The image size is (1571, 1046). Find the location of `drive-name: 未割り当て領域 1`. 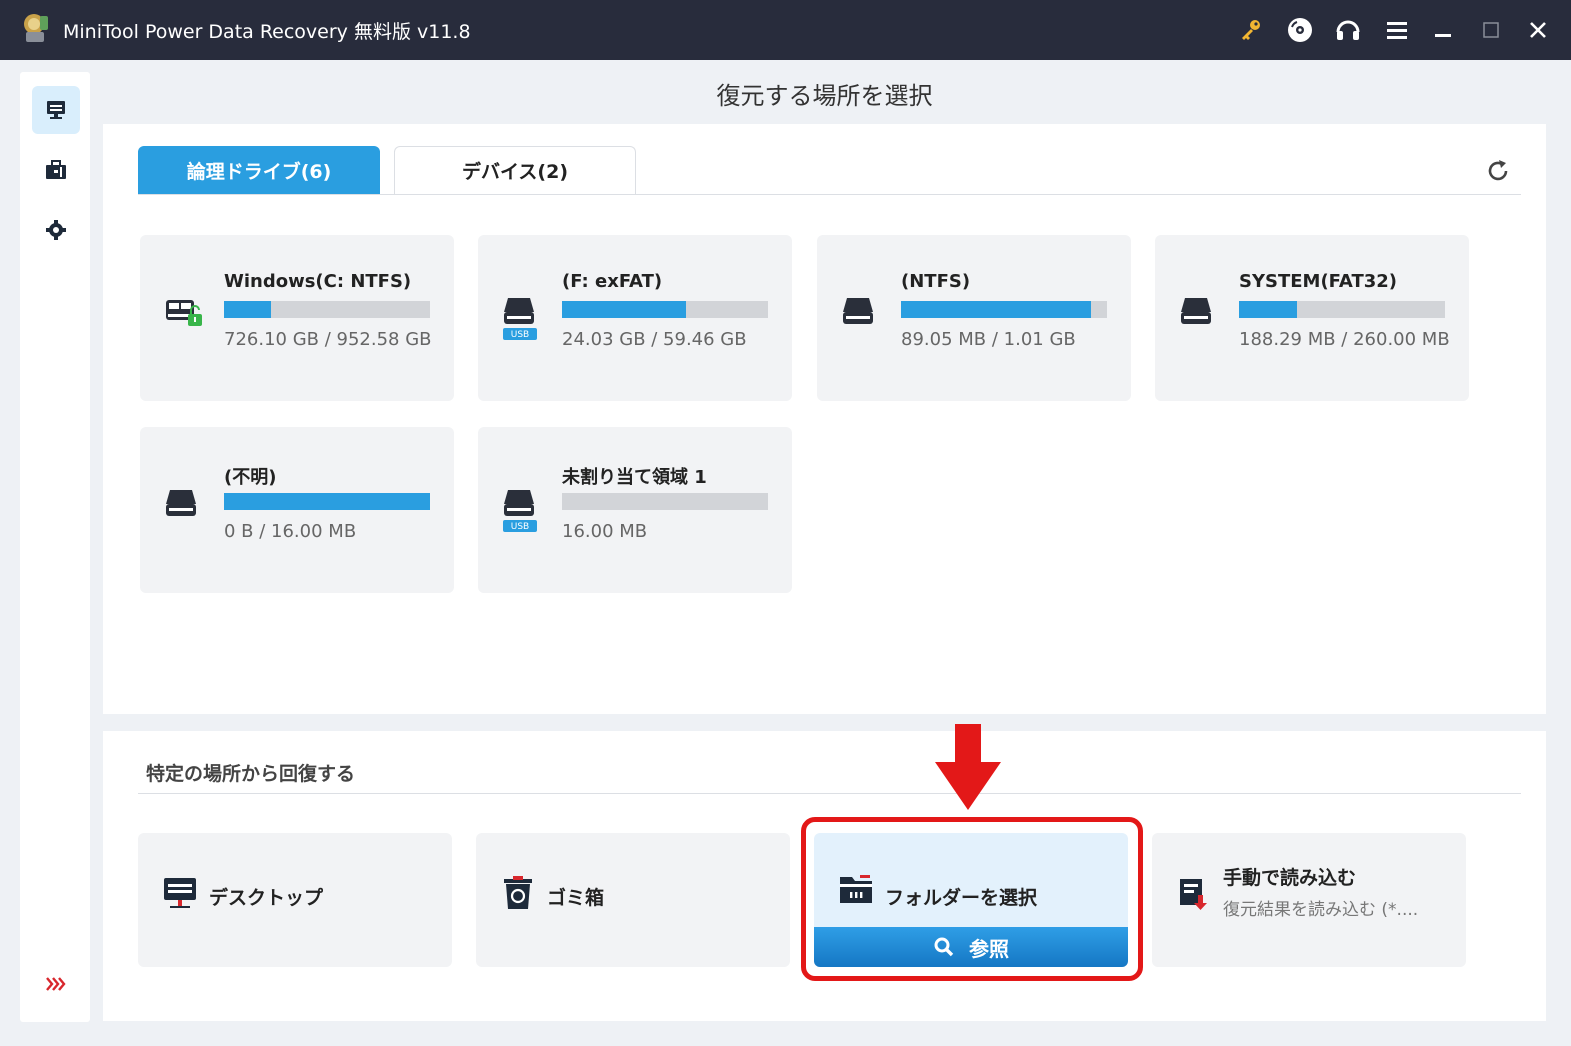

drive-name: 未割り当て領域 1 is located at coordinates (634, 477).